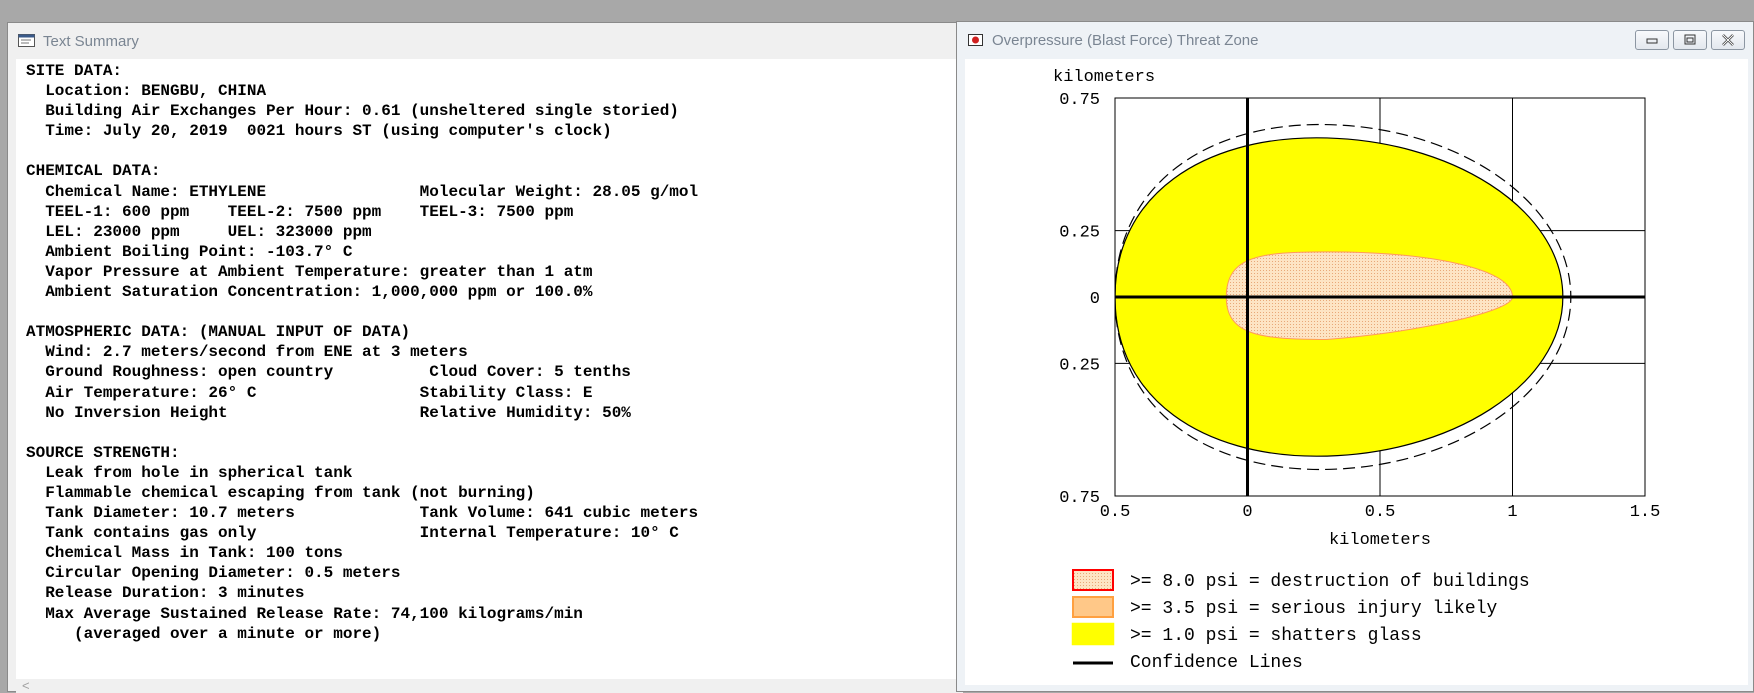  I want to click on summary-line: Leak from hole in spherical tank, so click(189, 472).